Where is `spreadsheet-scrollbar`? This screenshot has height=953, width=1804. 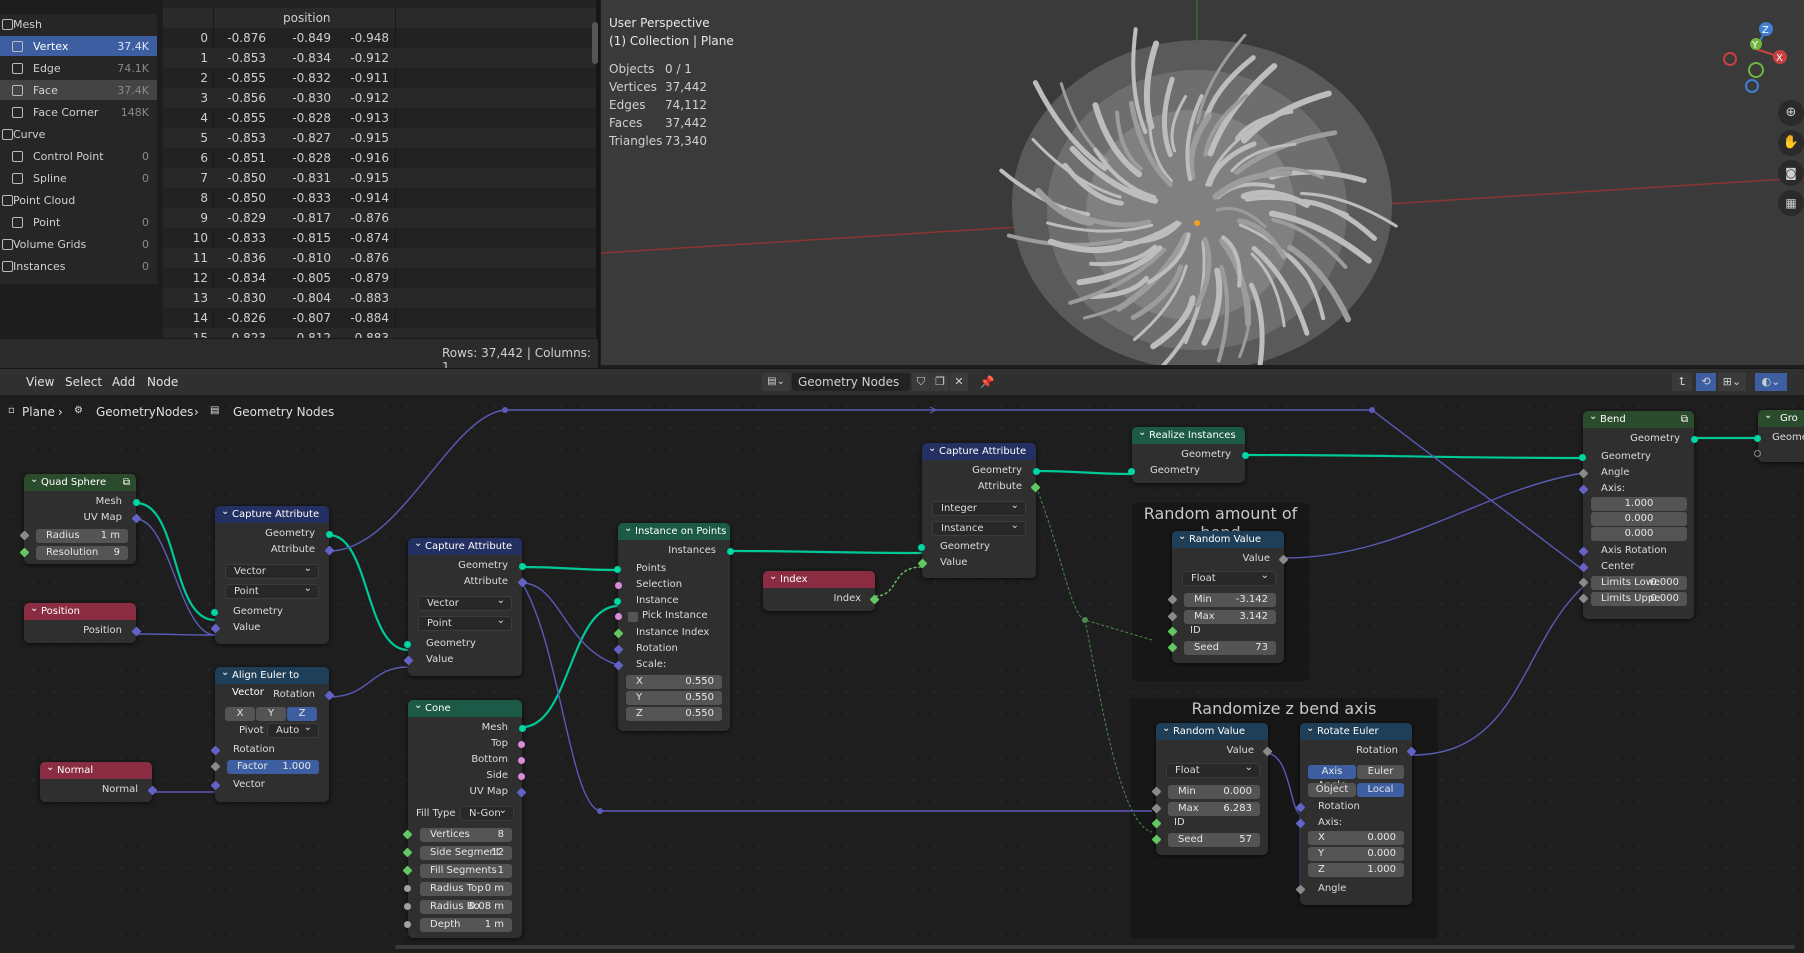
spreadsheet-scrollbar is located at coordinates (595, 43).